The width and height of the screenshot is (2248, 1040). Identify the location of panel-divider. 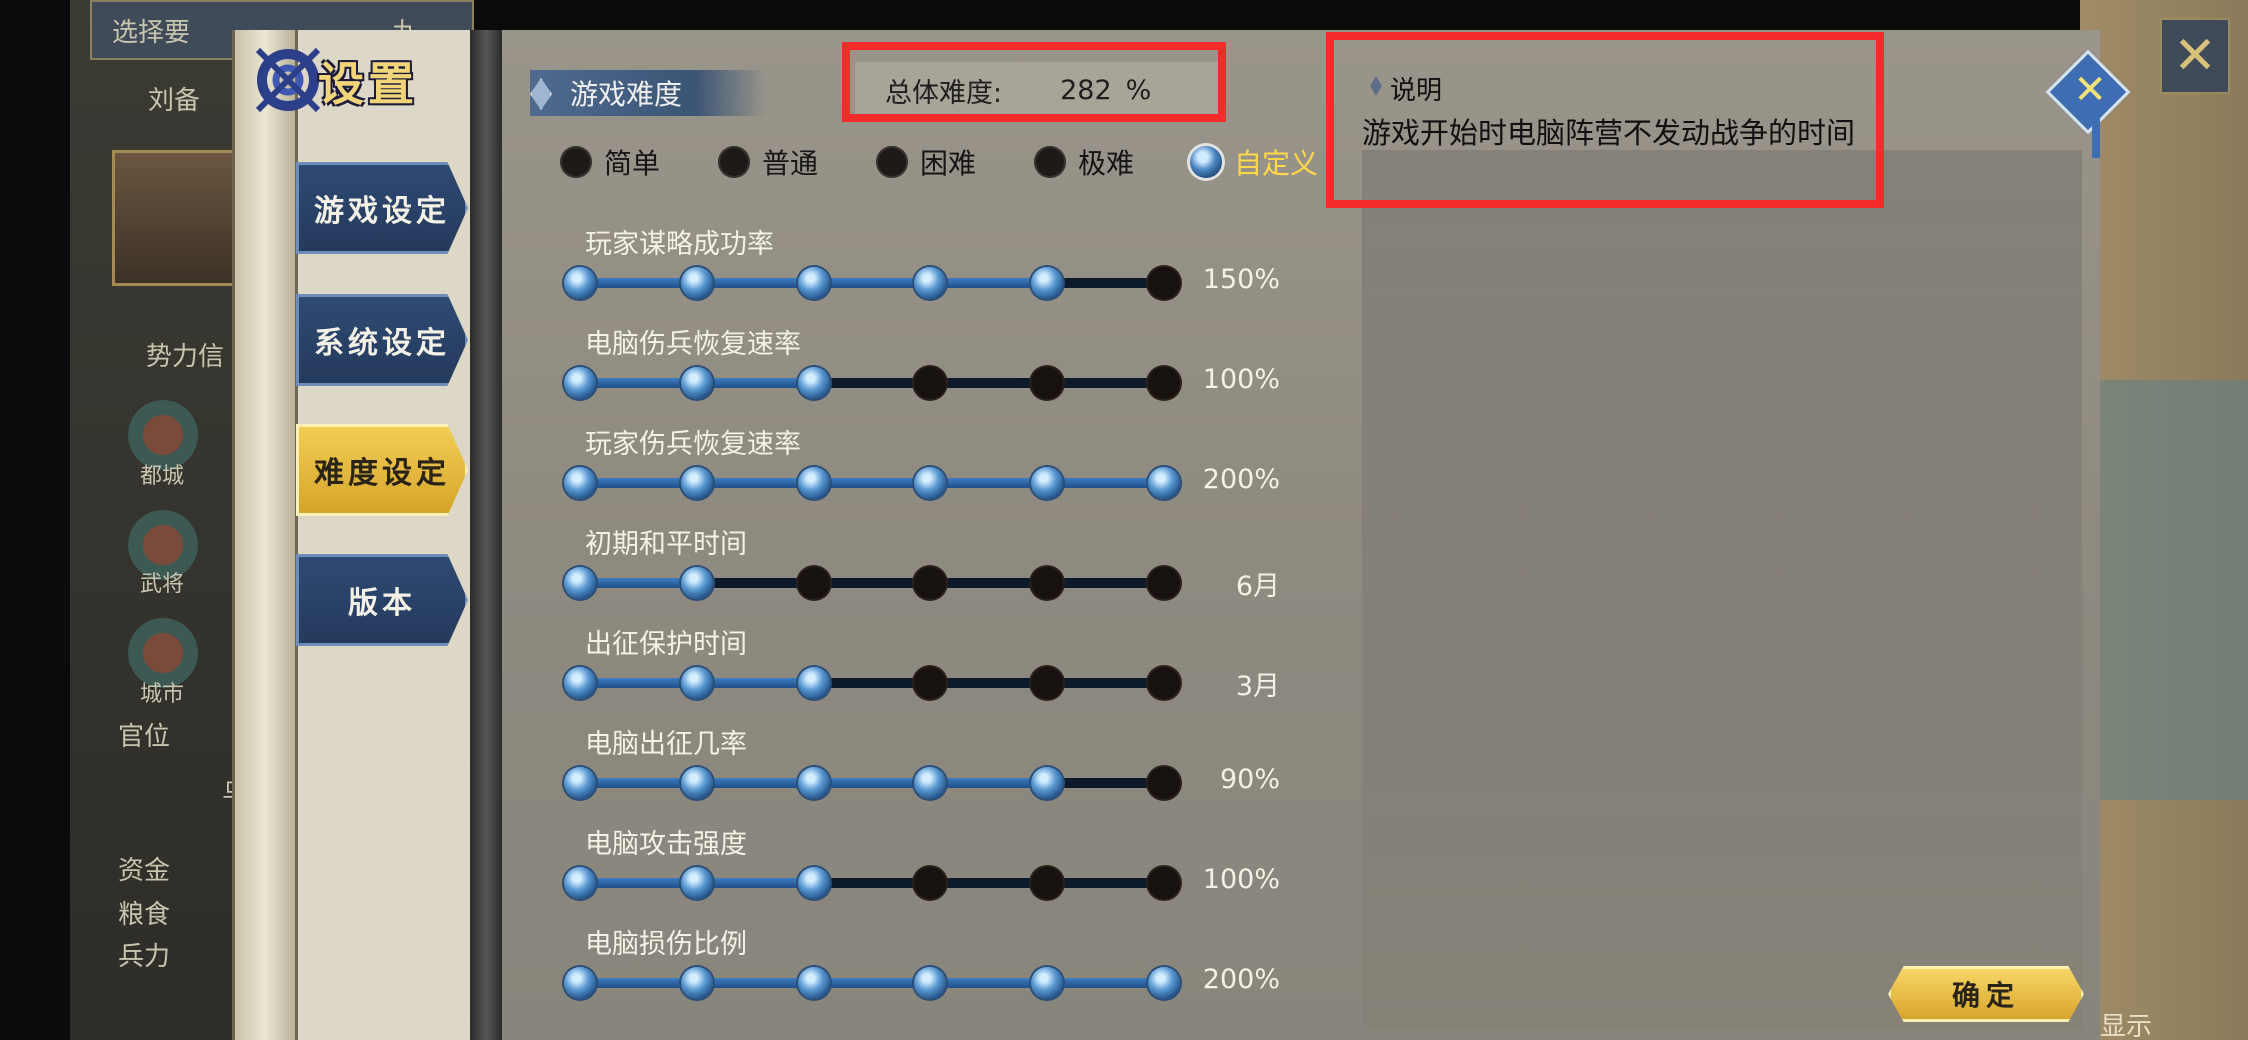
(486, 535).